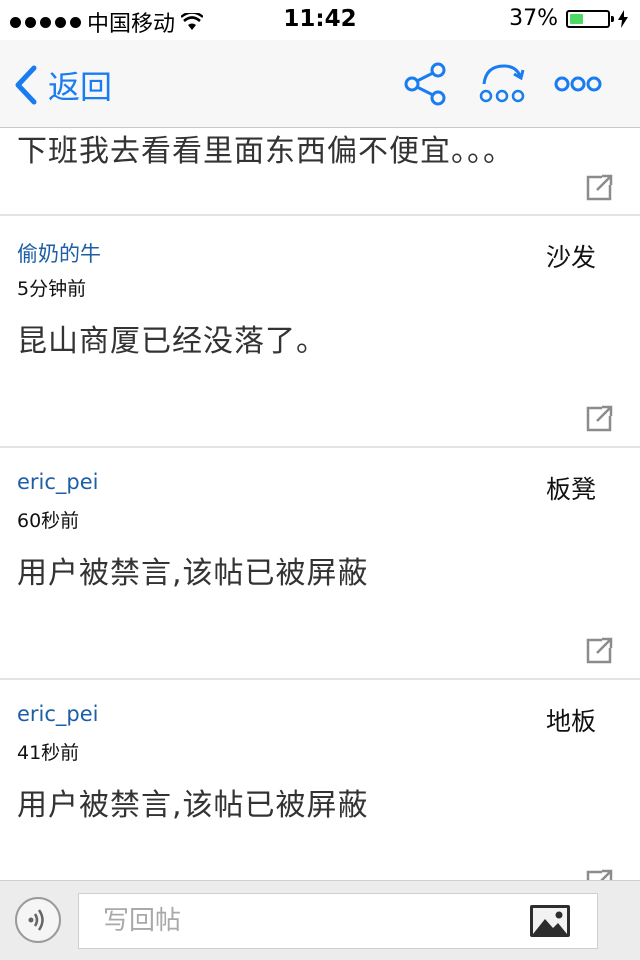 This screenshot has height=960, width=640. Describe the element at coordinates (265, 151) in the screenshot. I see `post-body: 下班我去看看里面东西偏不便宜。。。` at that location.